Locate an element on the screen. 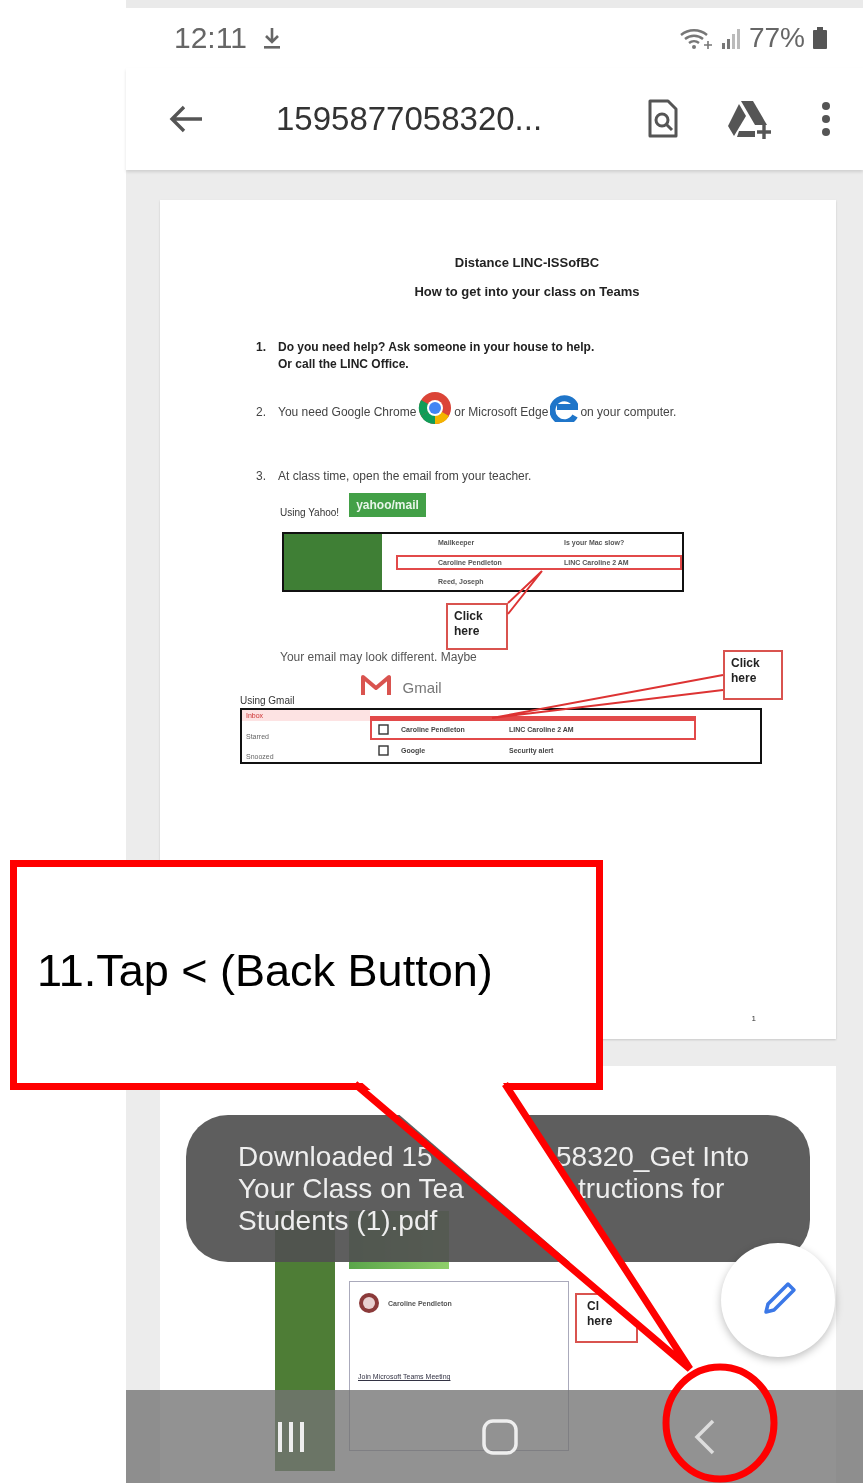  drive-add-icon is located at coordinates (750, 119).